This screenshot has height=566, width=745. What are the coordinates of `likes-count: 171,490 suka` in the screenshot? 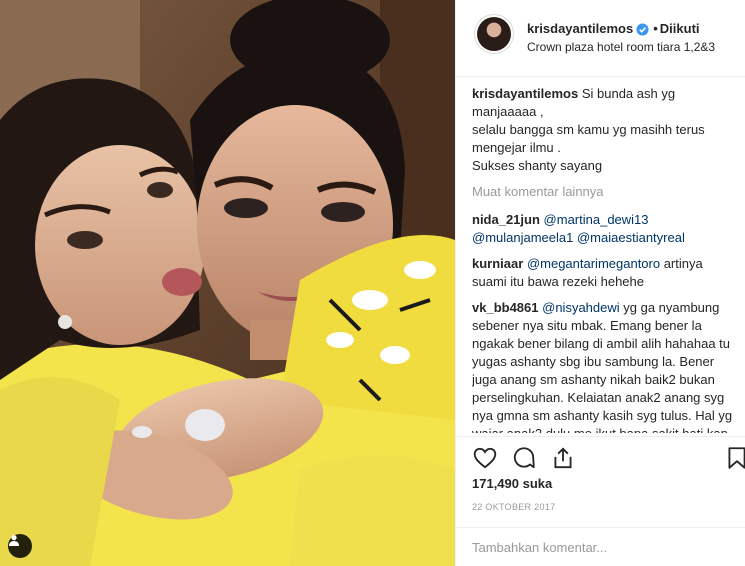 It's located at (512, 483).